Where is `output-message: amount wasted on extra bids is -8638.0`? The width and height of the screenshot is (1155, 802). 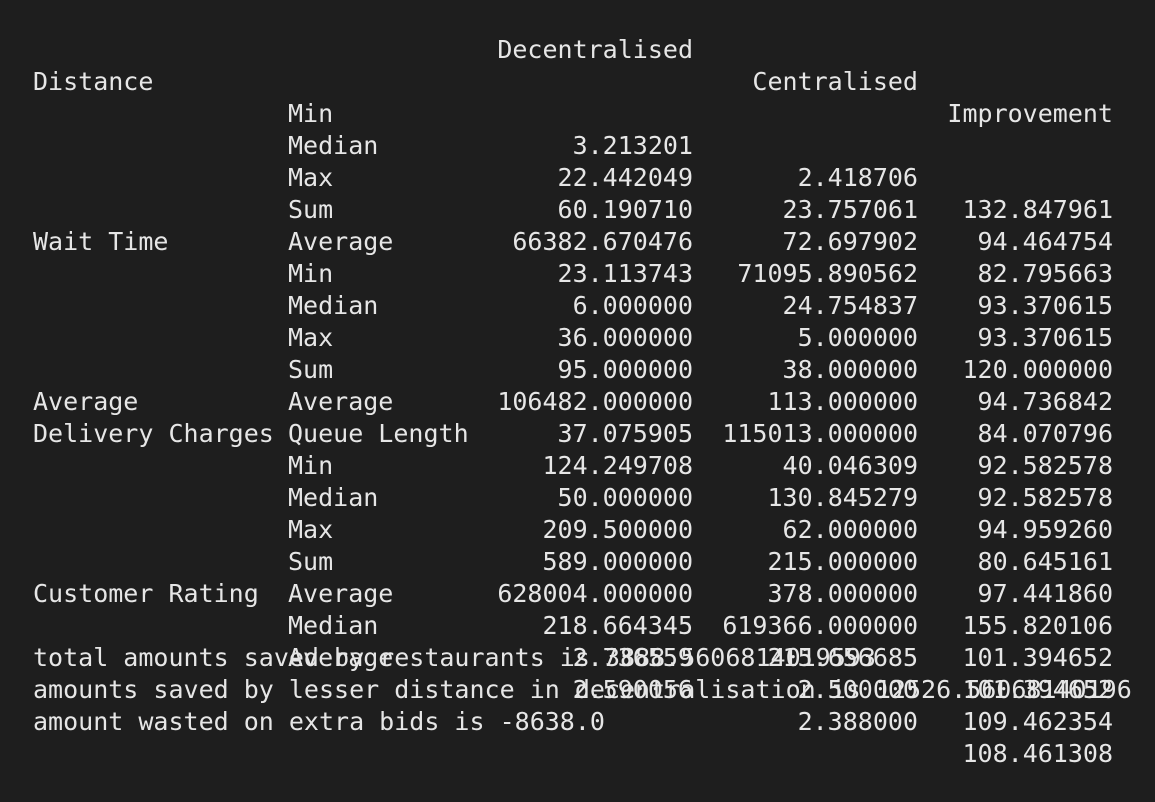
output-message: amount wasted on extra bids is -8638.0 is located at coordinates (577, 705).